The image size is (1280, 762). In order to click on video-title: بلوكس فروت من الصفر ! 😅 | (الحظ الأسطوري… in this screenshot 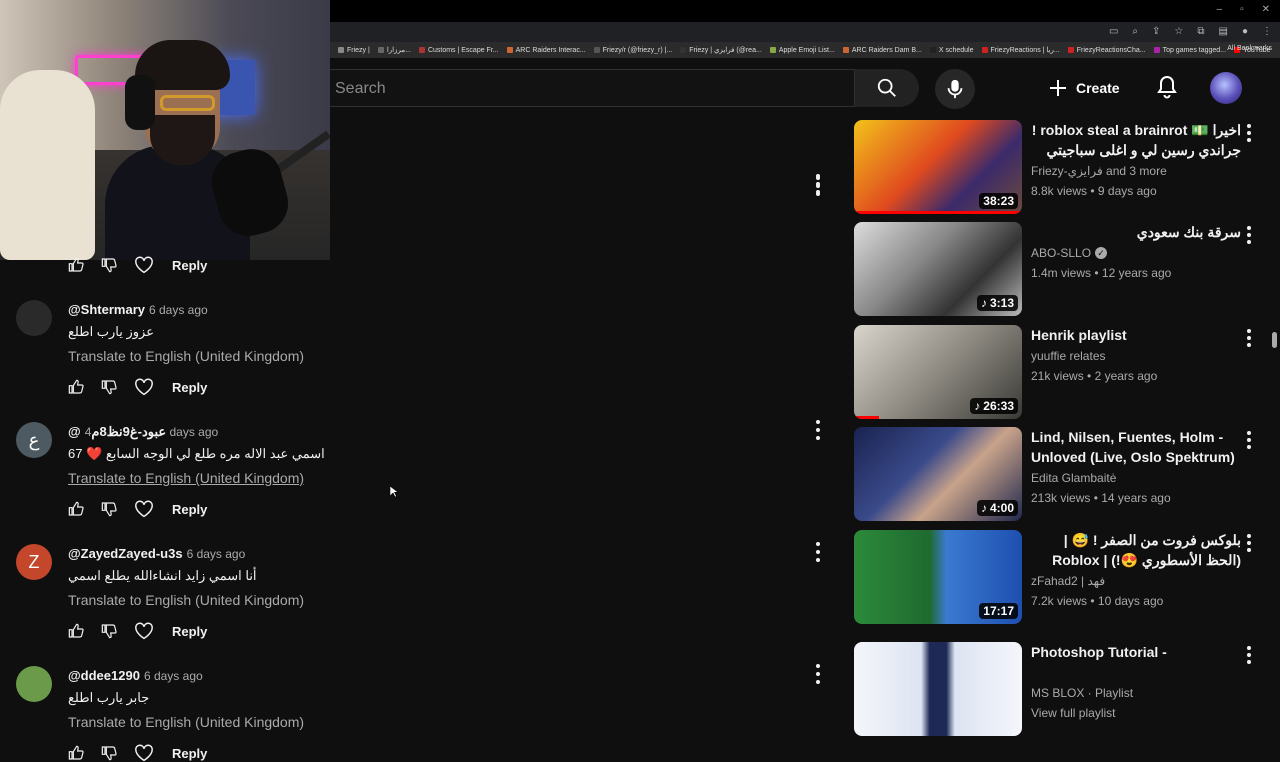, I will do `click(1136, 551)`.